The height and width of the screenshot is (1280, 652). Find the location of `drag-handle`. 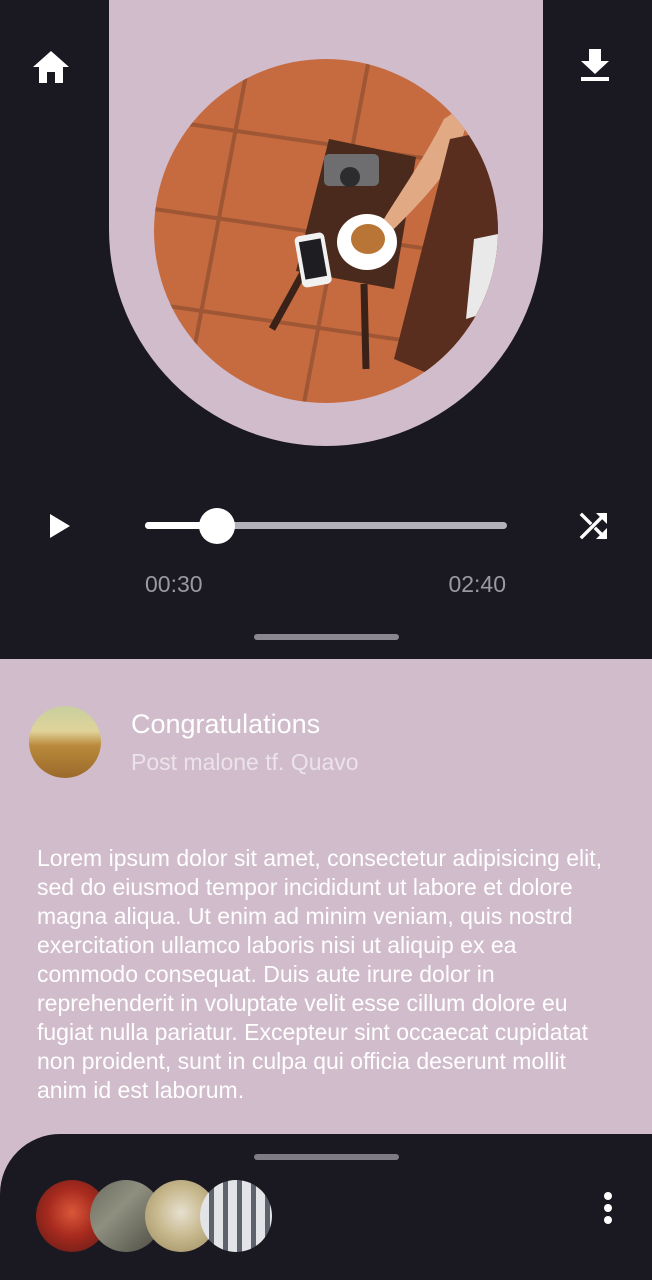

drag-handle is located at coordinates (326, 637).